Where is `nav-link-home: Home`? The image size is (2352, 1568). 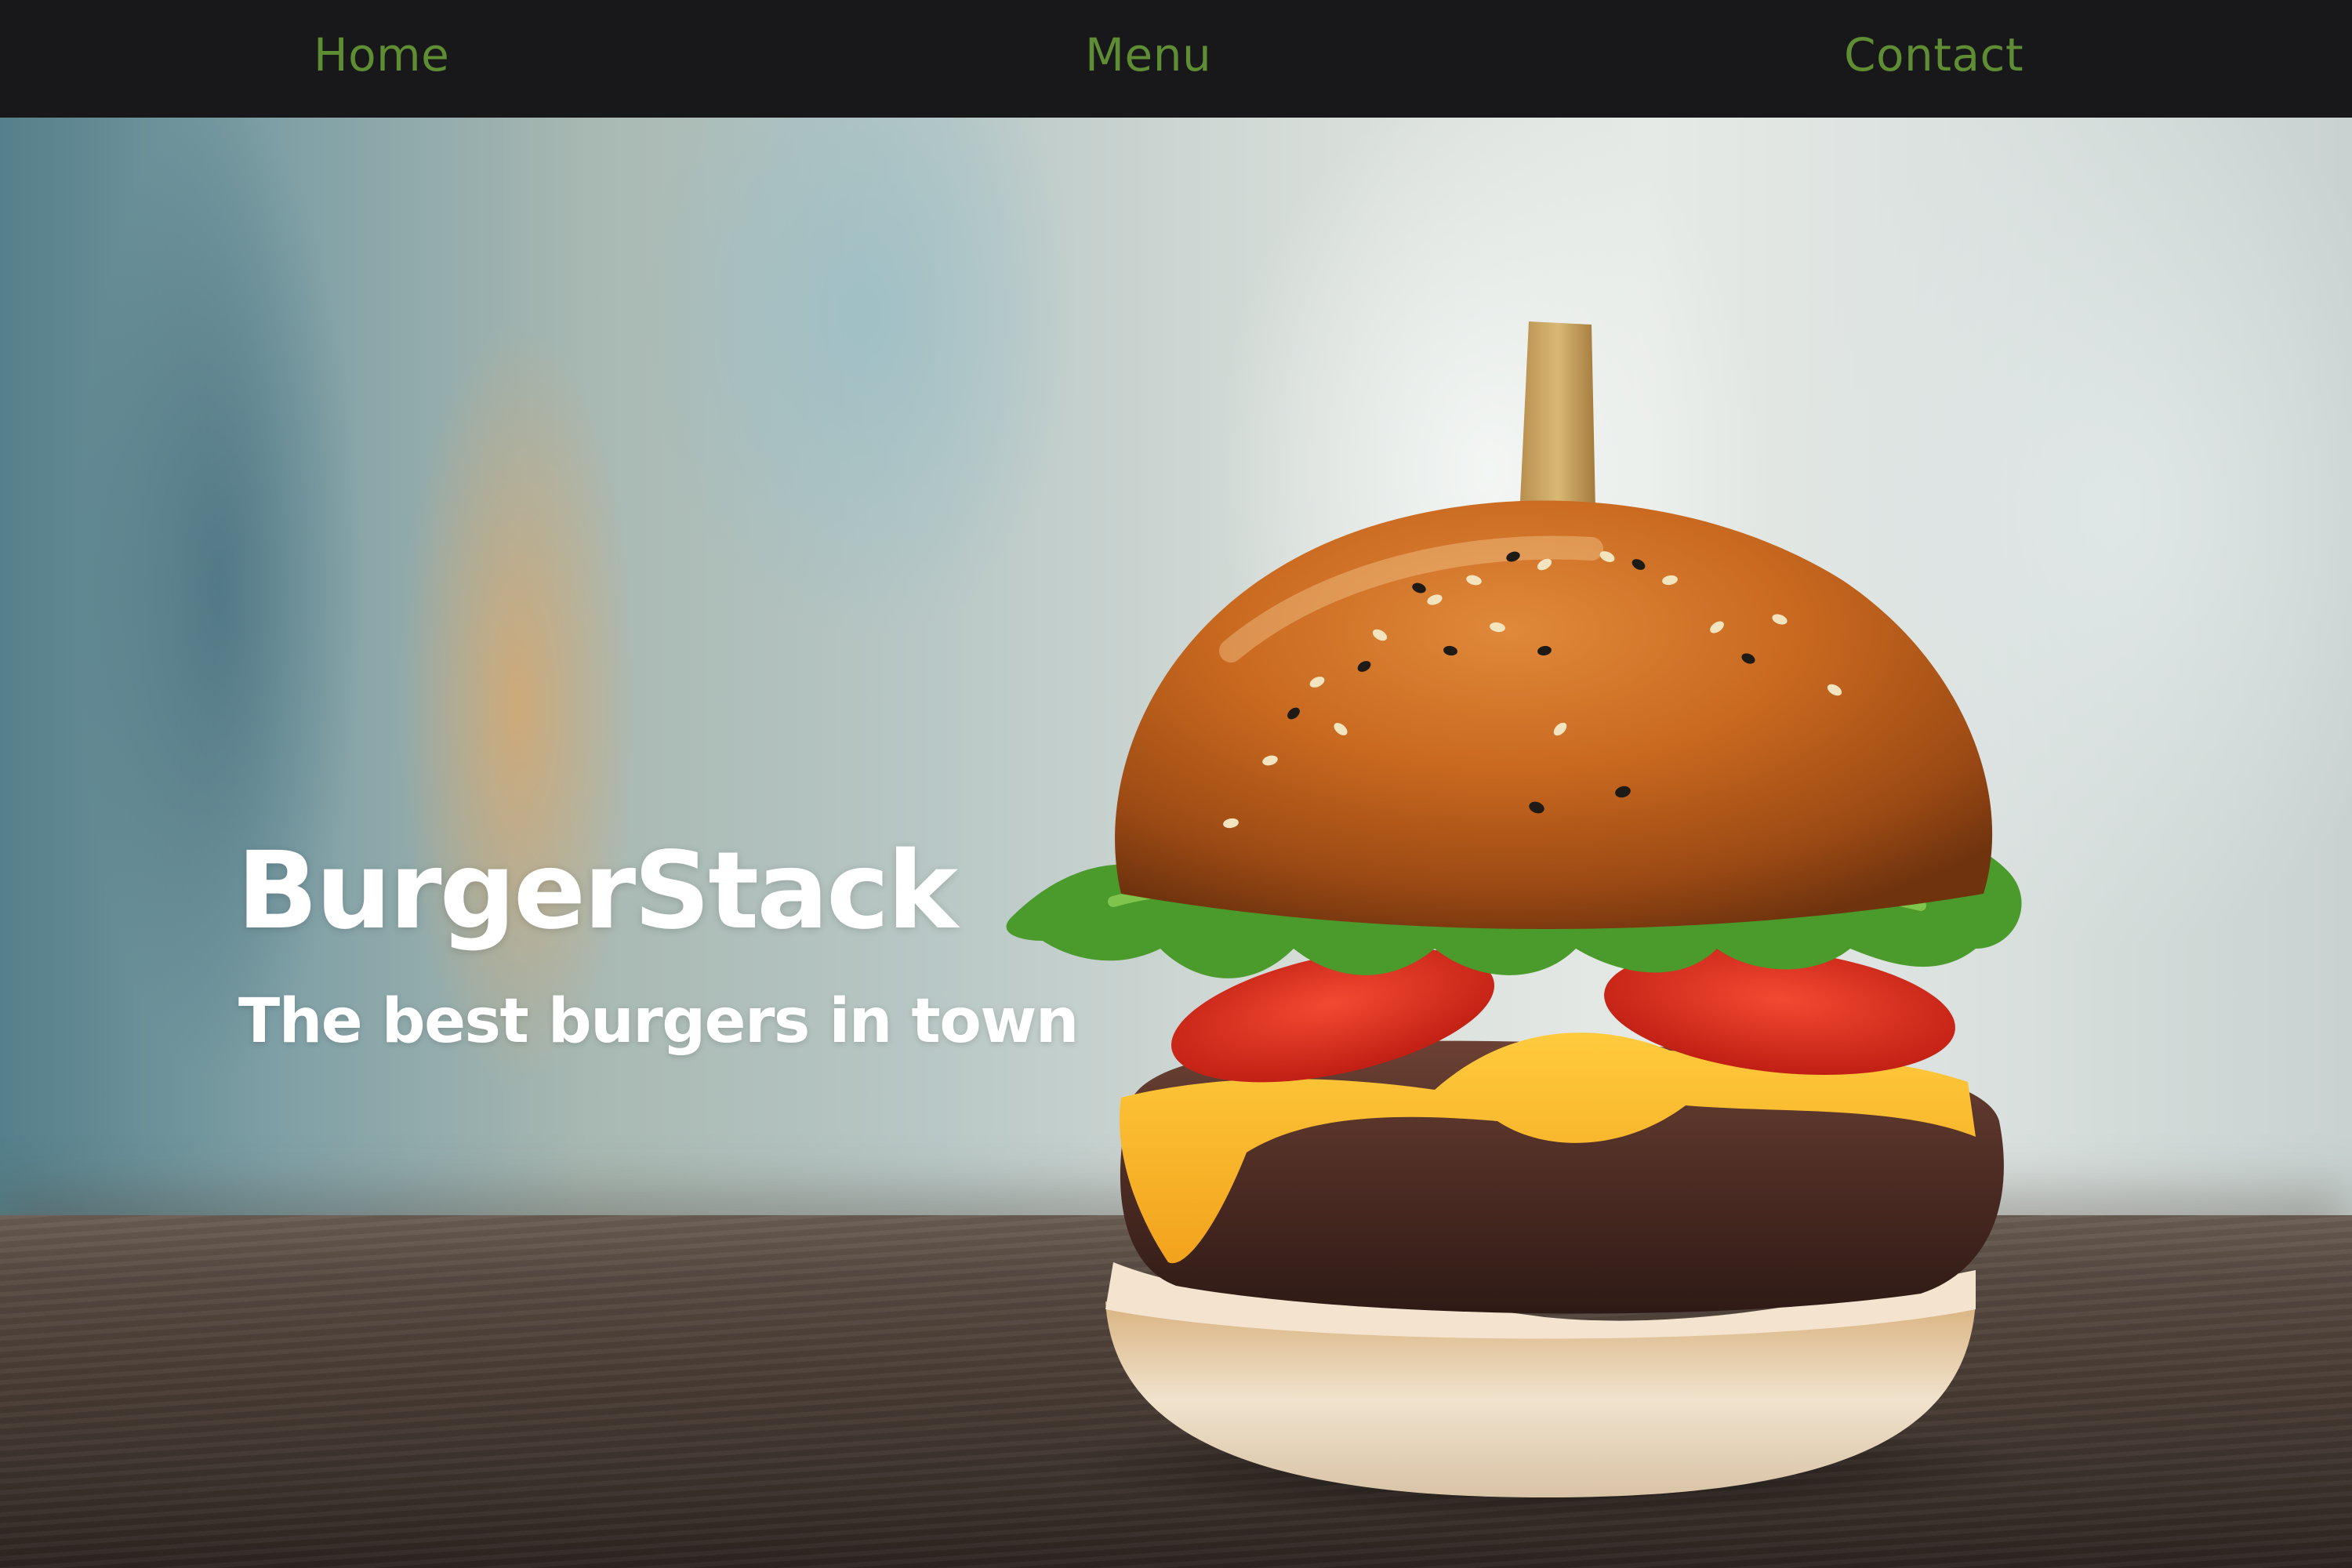
nav-link-home: Home is located at coordinates (381, 55).